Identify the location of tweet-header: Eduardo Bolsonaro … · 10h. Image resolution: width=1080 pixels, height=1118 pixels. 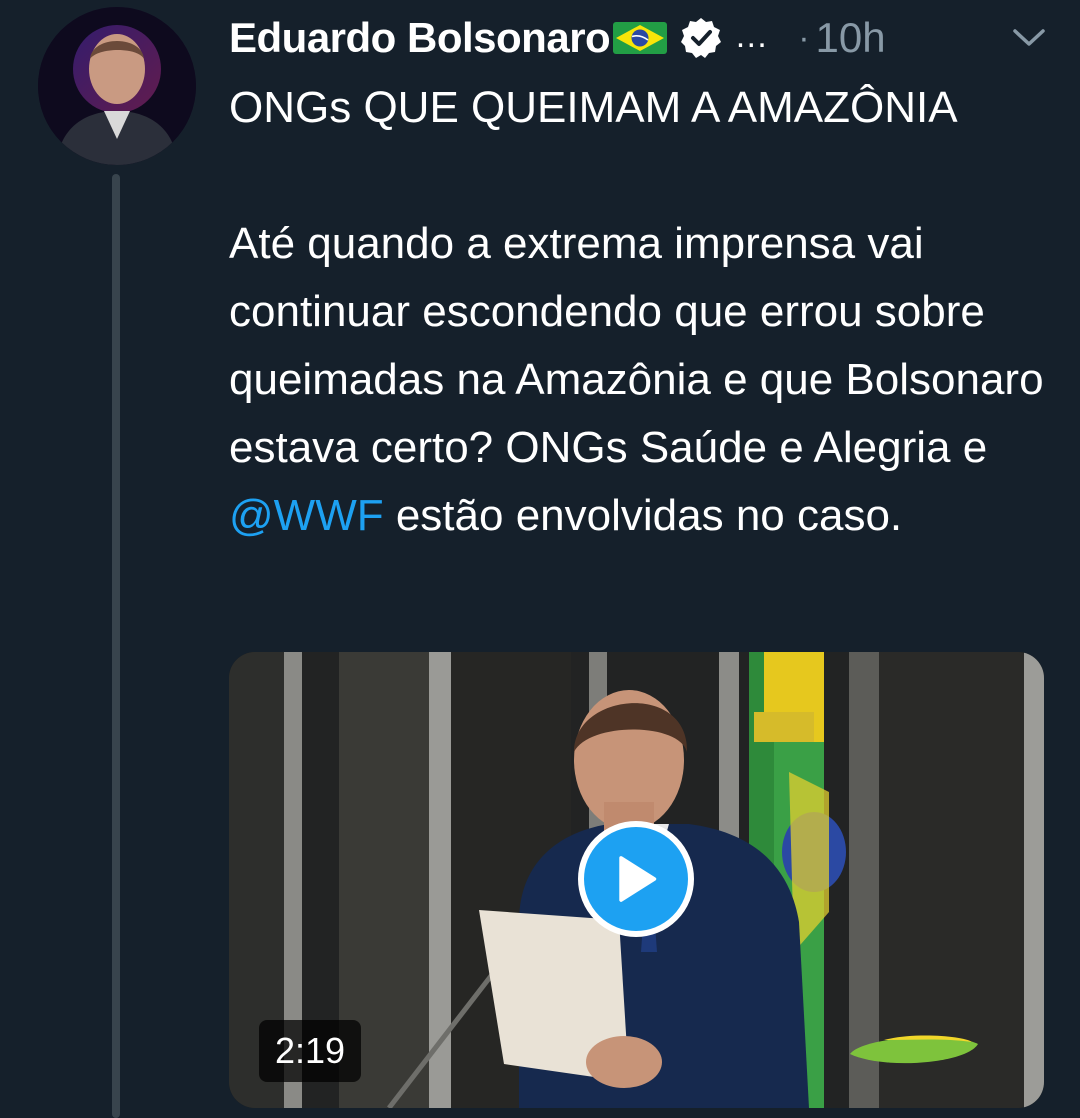
(639, 38).